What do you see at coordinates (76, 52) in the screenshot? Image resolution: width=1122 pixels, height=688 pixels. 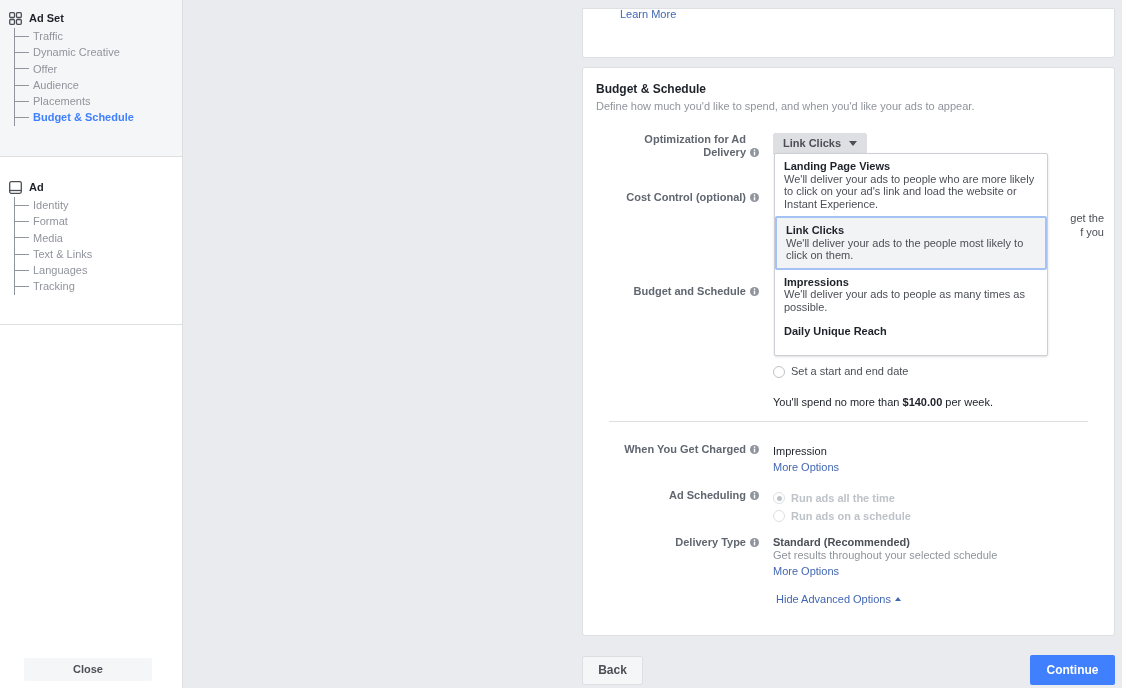 I see `nav-item: Dynamic Creative` at bounding box center [76, 52].